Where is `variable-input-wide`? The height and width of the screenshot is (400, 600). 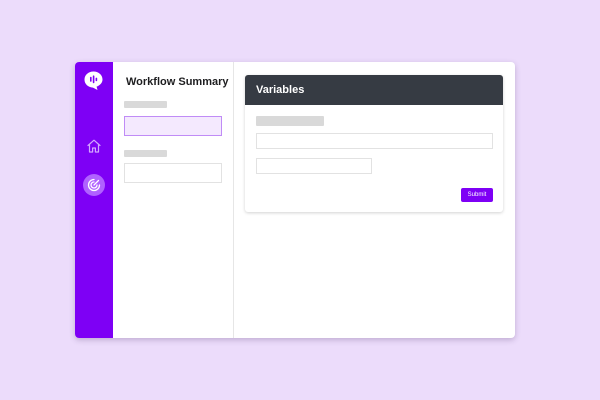 variable-input-wide is located at coordinates (374, 141).